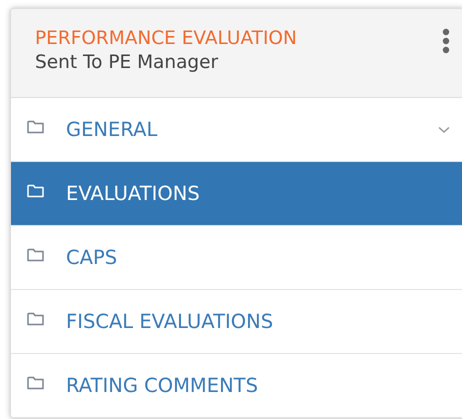 The image size is (462, 419). Describe the element at coordinates (236, 322) in the screenshot. I see `menu-item: FISCAL EVALUATIONS` at that location.